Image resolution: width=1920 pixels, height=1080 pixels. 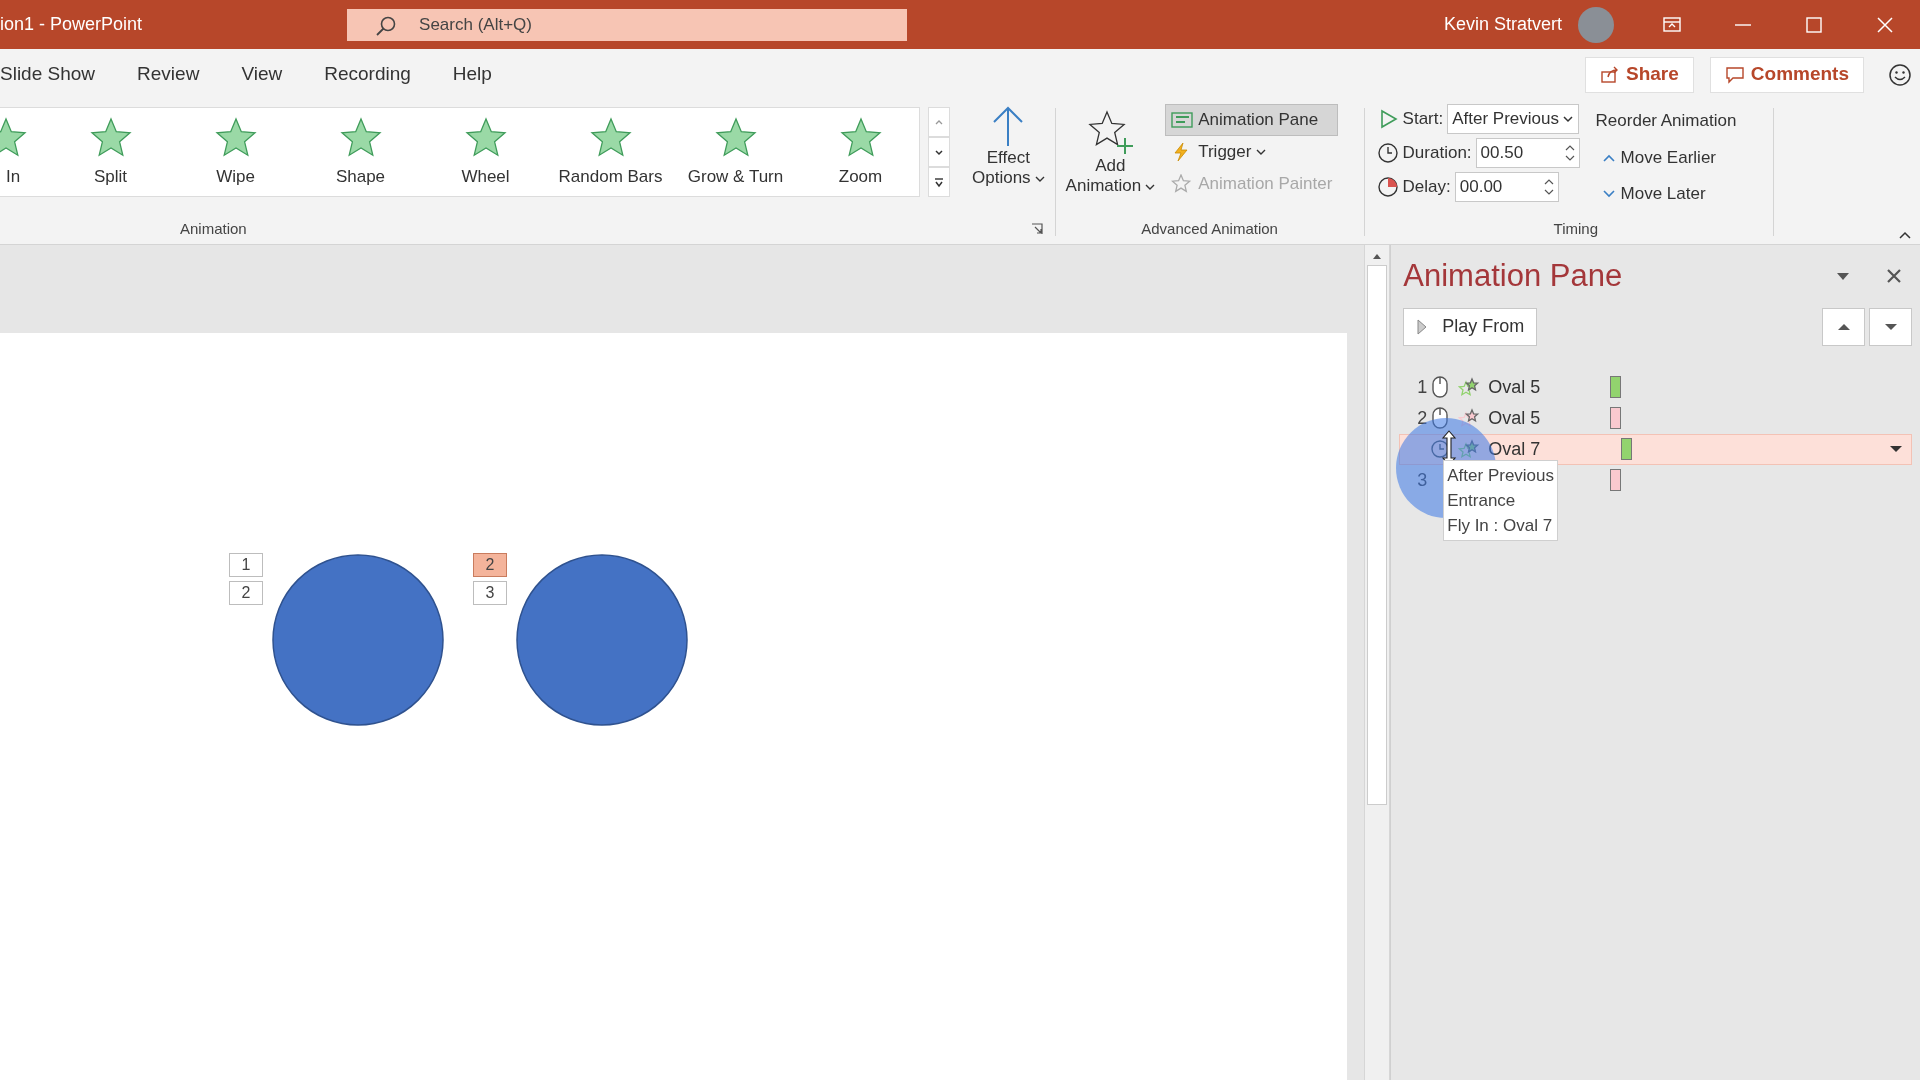 What do you see at coordinates (1209, 228) in the screenshot?
I see `group-label: Advanced Animation` at bounding box center [1209, 228].